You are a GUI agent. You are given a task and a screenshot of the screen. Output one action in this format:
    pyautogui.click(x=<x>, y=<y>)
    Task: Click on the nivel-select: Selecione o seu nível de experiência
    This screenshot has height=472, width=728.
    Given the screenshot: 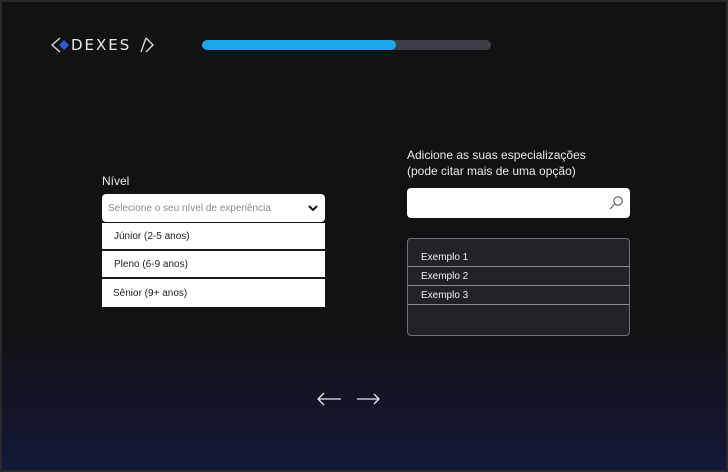 What is the action you would take?
    pyautogui.click(x=213, y=208)
    